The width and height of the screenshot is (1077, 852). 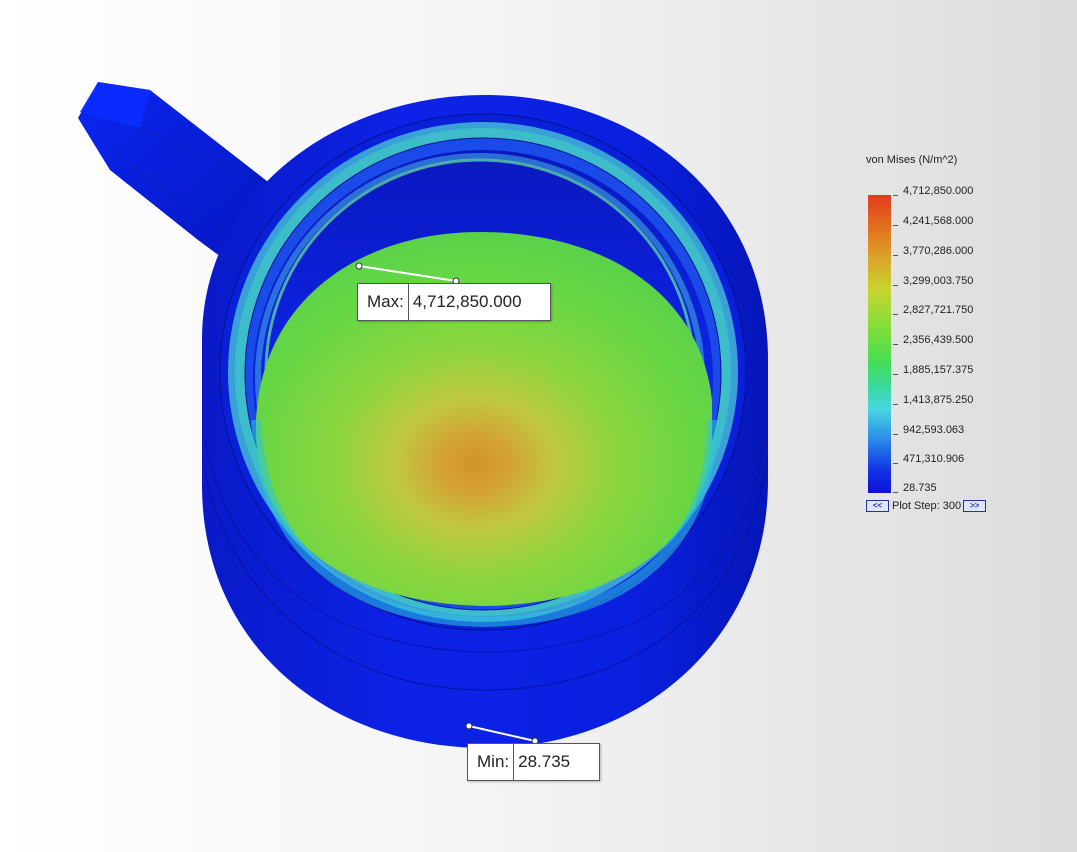 What do you see at coordinates (879, 344) in the screenshot?
I see `legend-color-bar` at bounding box center [879, 344].